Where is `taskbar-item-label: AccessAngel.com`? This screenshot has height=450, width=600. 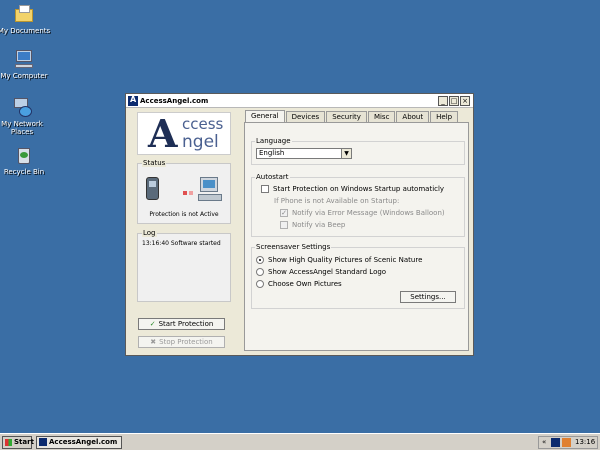 taskbar-item-label: AccessAngel.com is located at coordinates (83, 442).